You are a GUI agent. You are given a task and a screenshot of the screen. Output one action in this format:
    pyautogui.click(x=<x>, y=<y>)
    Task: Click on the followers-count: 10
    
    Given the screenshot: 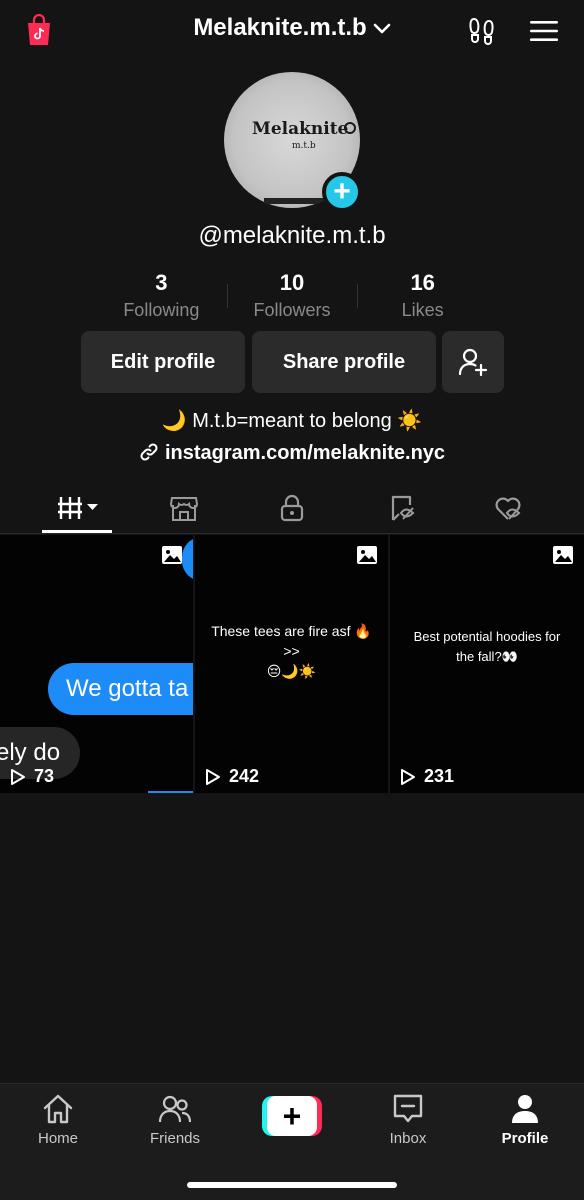 What is the action you would take?
    pyautogui.click(x=292, y=282)
    